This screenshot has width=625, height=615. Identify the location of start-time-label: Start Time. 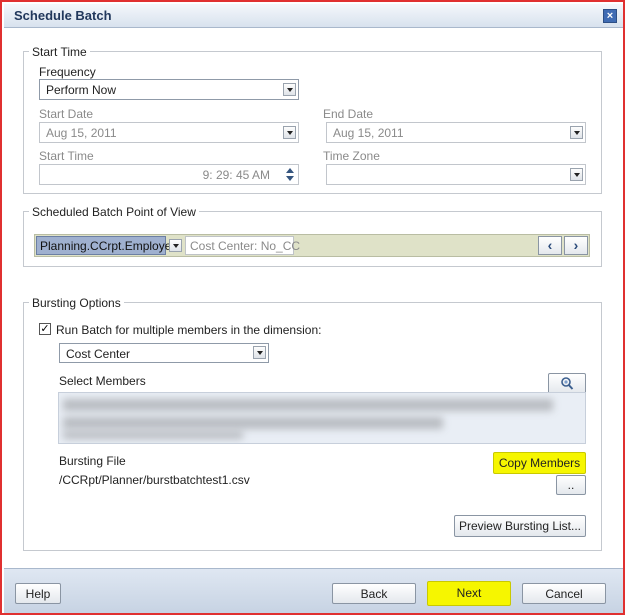
(66, 156).